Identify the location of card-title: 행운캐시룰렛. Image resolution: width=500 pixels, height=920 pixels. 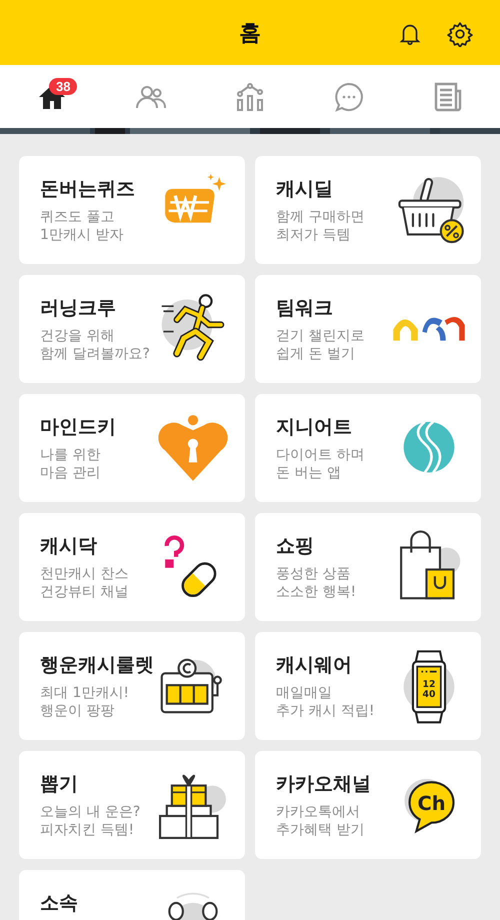
(97, 665).